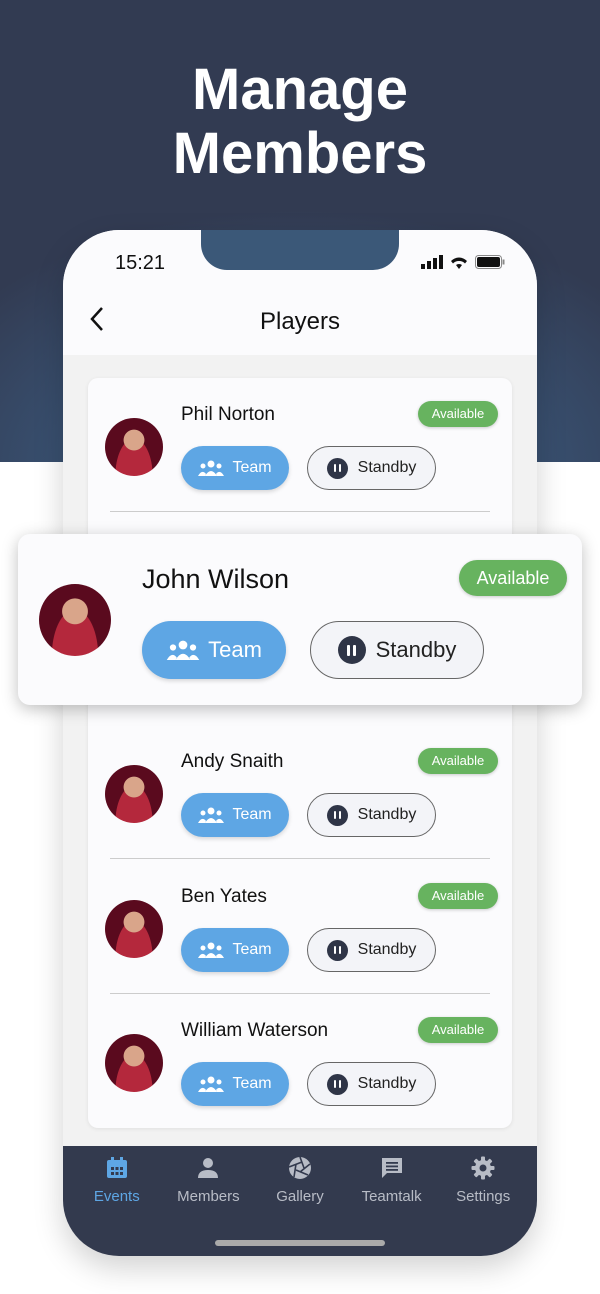 The height and width of the screenshot is (1294, 600). Describe the element at coordinates (300, 1061) in the screenshot. I see `player-row: William Waterson Available Team Standby` at that location.